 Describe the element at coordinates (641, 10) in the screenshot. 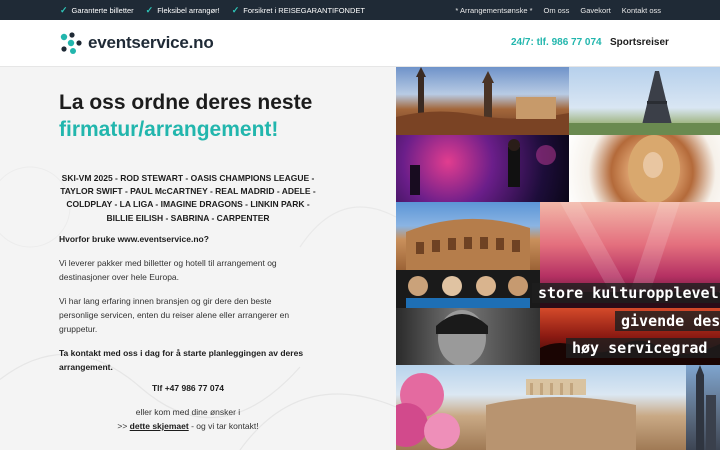

I see `link-kontakt-oss: Kontakt oss` at that location.